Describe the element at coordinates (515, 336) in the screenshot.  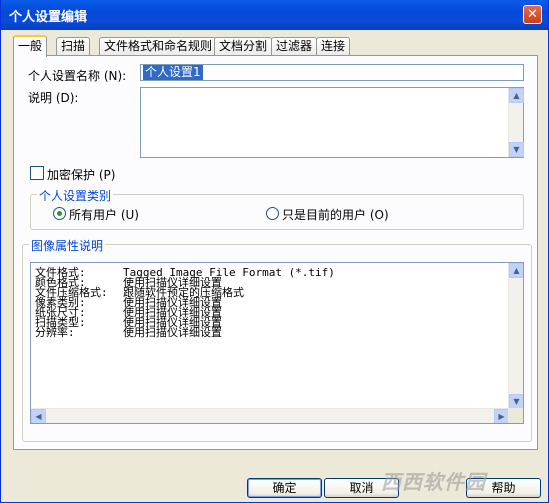
I see `props-vertical-scrollbar: ▲ ▼` at that location.